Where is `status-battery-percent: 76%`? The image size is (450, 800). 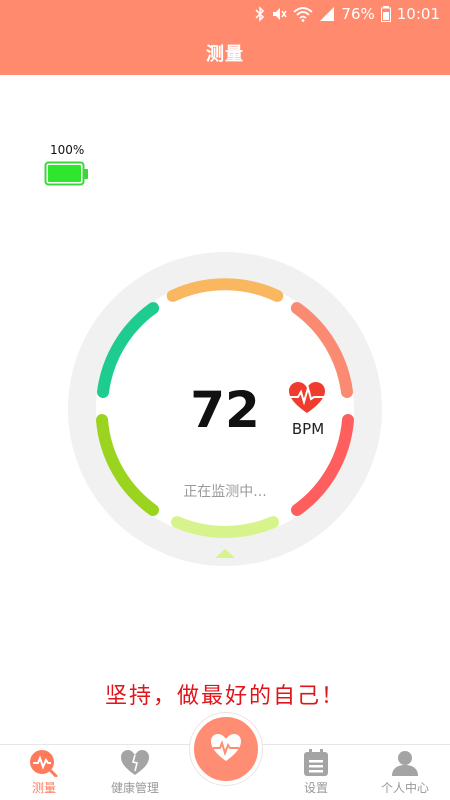
status-battery-percent: 76% is located at coordinates (358, 14).